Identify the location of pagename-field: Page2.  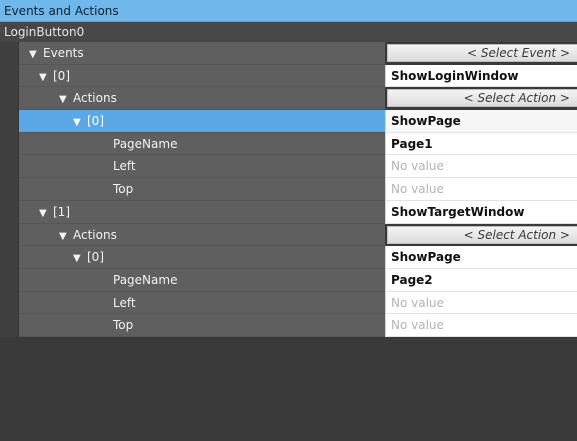
(481, 280).